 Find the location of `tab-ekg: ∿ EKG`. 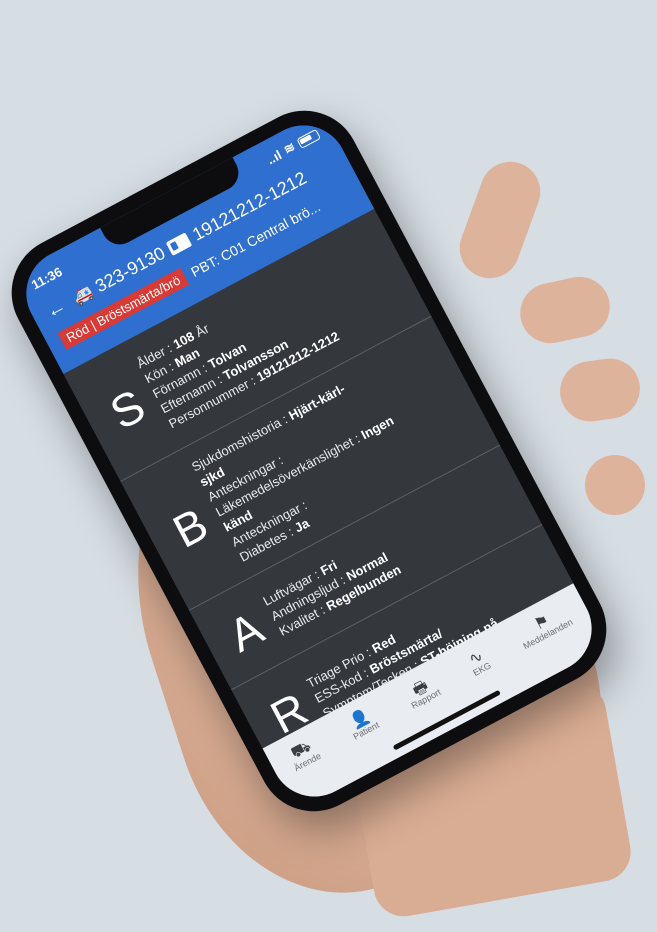

tab-ekg: ∿ EKG is located at coordinates (478, 661).